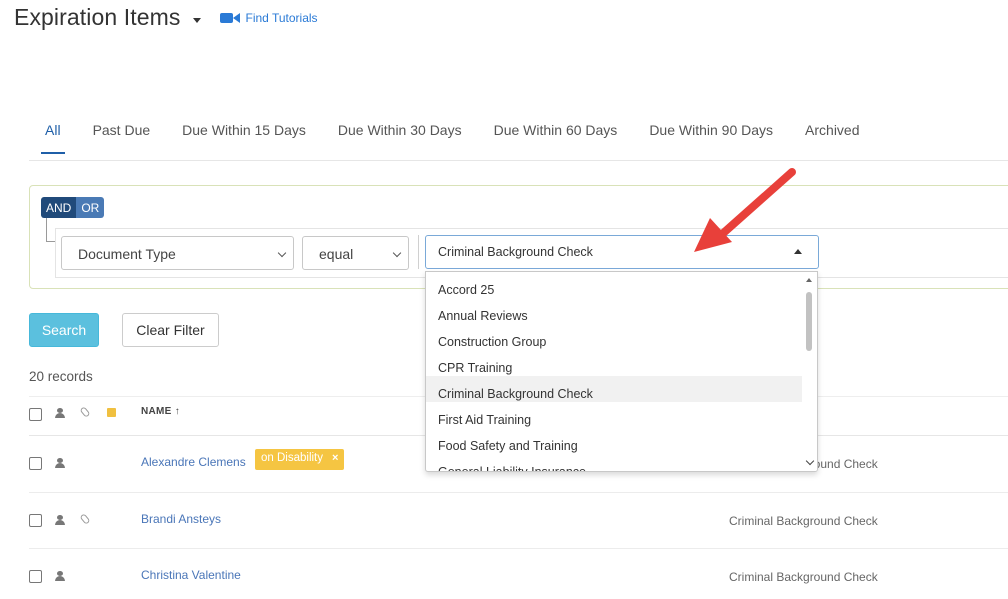 This screenshot has width=1008, height=599. Describe the element at coordinates (177, 253) in the screenshot. I see `field-select: Document Type` at that location.